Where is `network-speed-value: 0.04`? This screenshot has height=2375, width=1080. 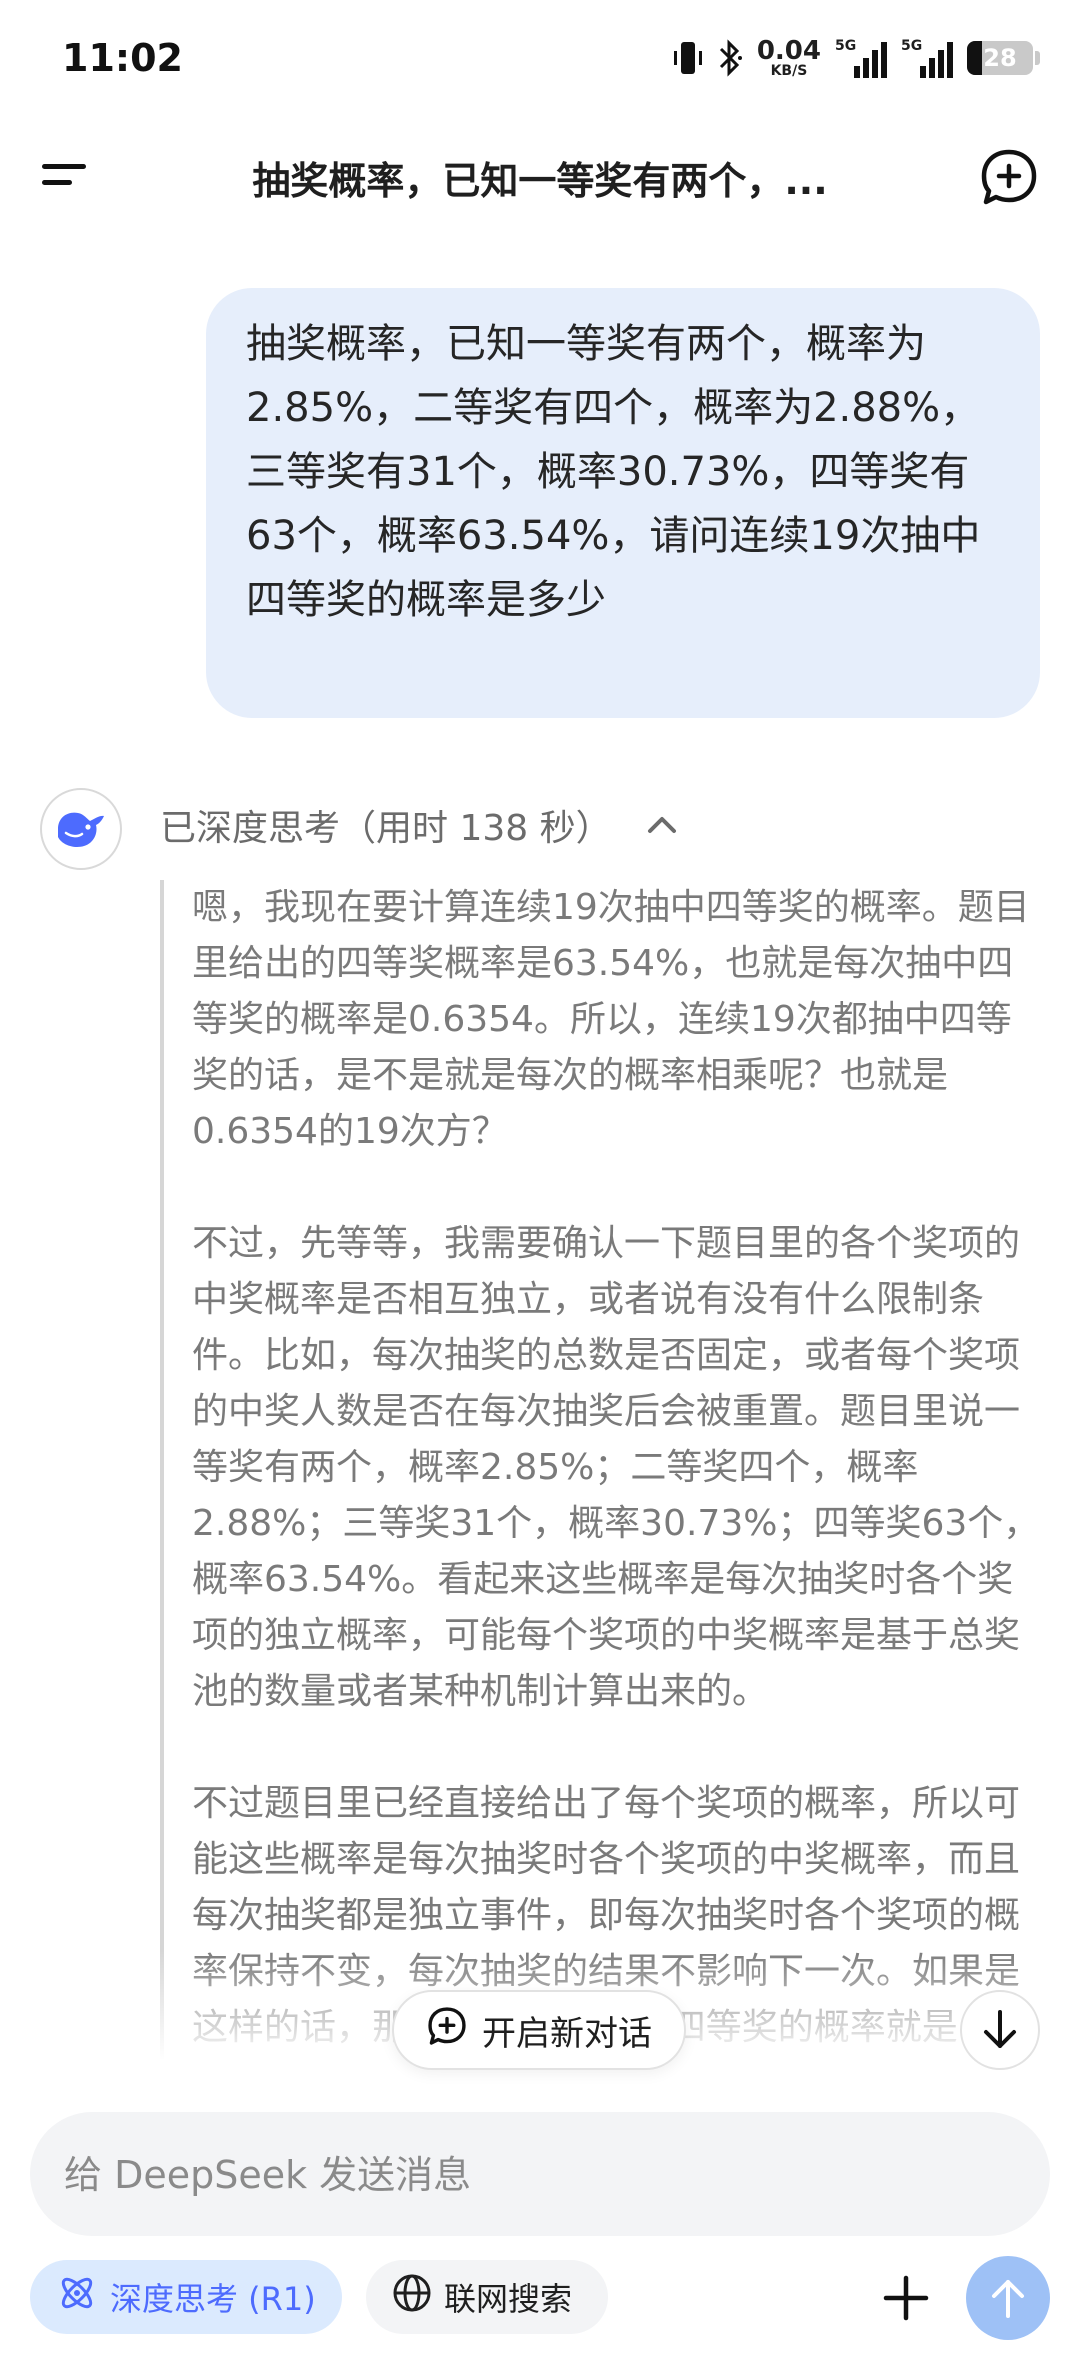 network-speed-value: 0.04 is located at coordinates (788, 51).